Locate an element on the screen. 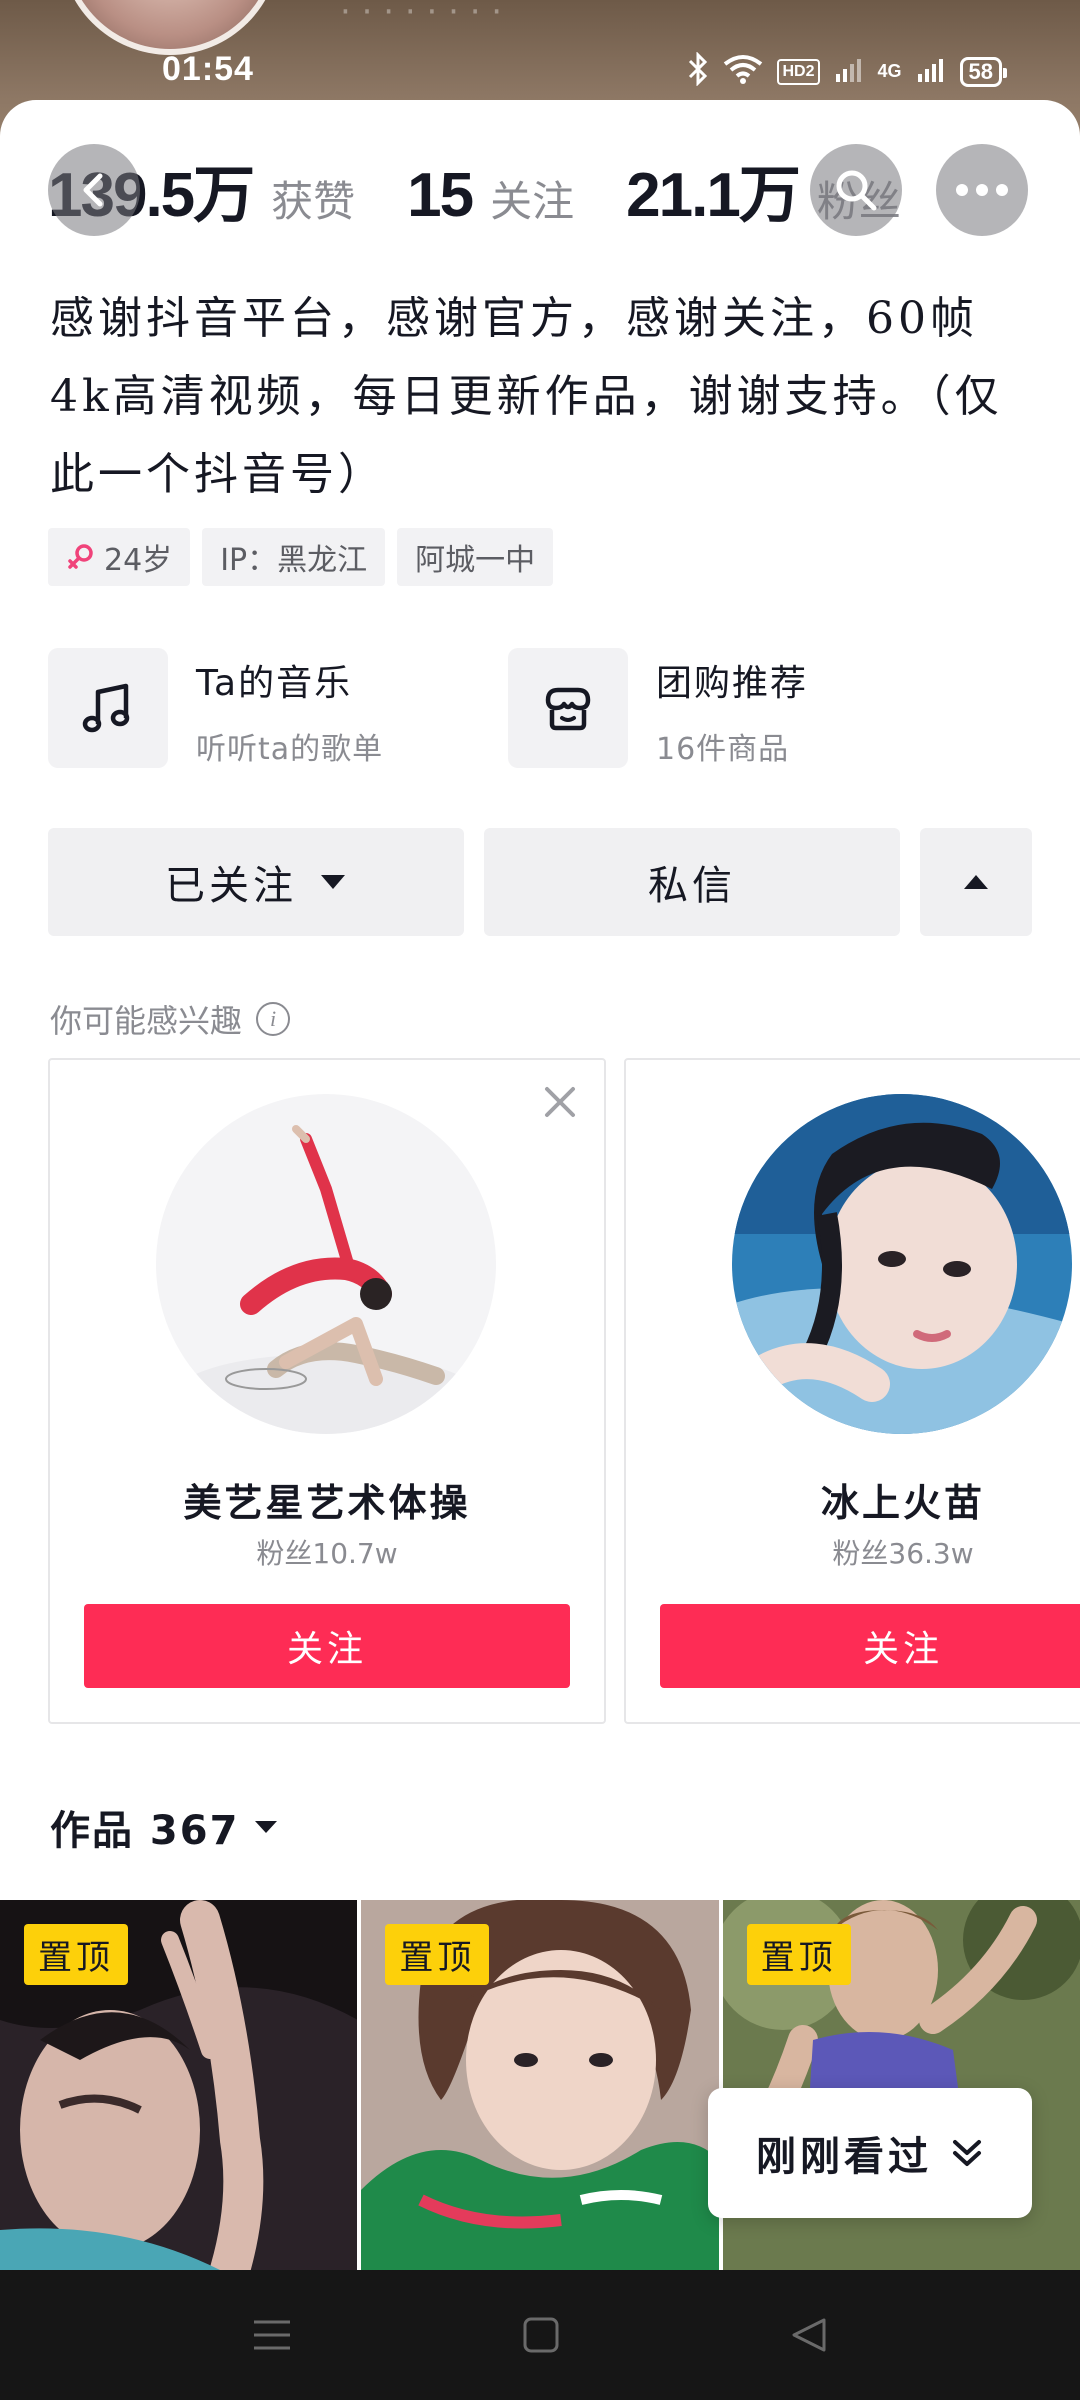 This screenshot has height=2400, width=1080. shop-icon is located at coordinates (568, 709).